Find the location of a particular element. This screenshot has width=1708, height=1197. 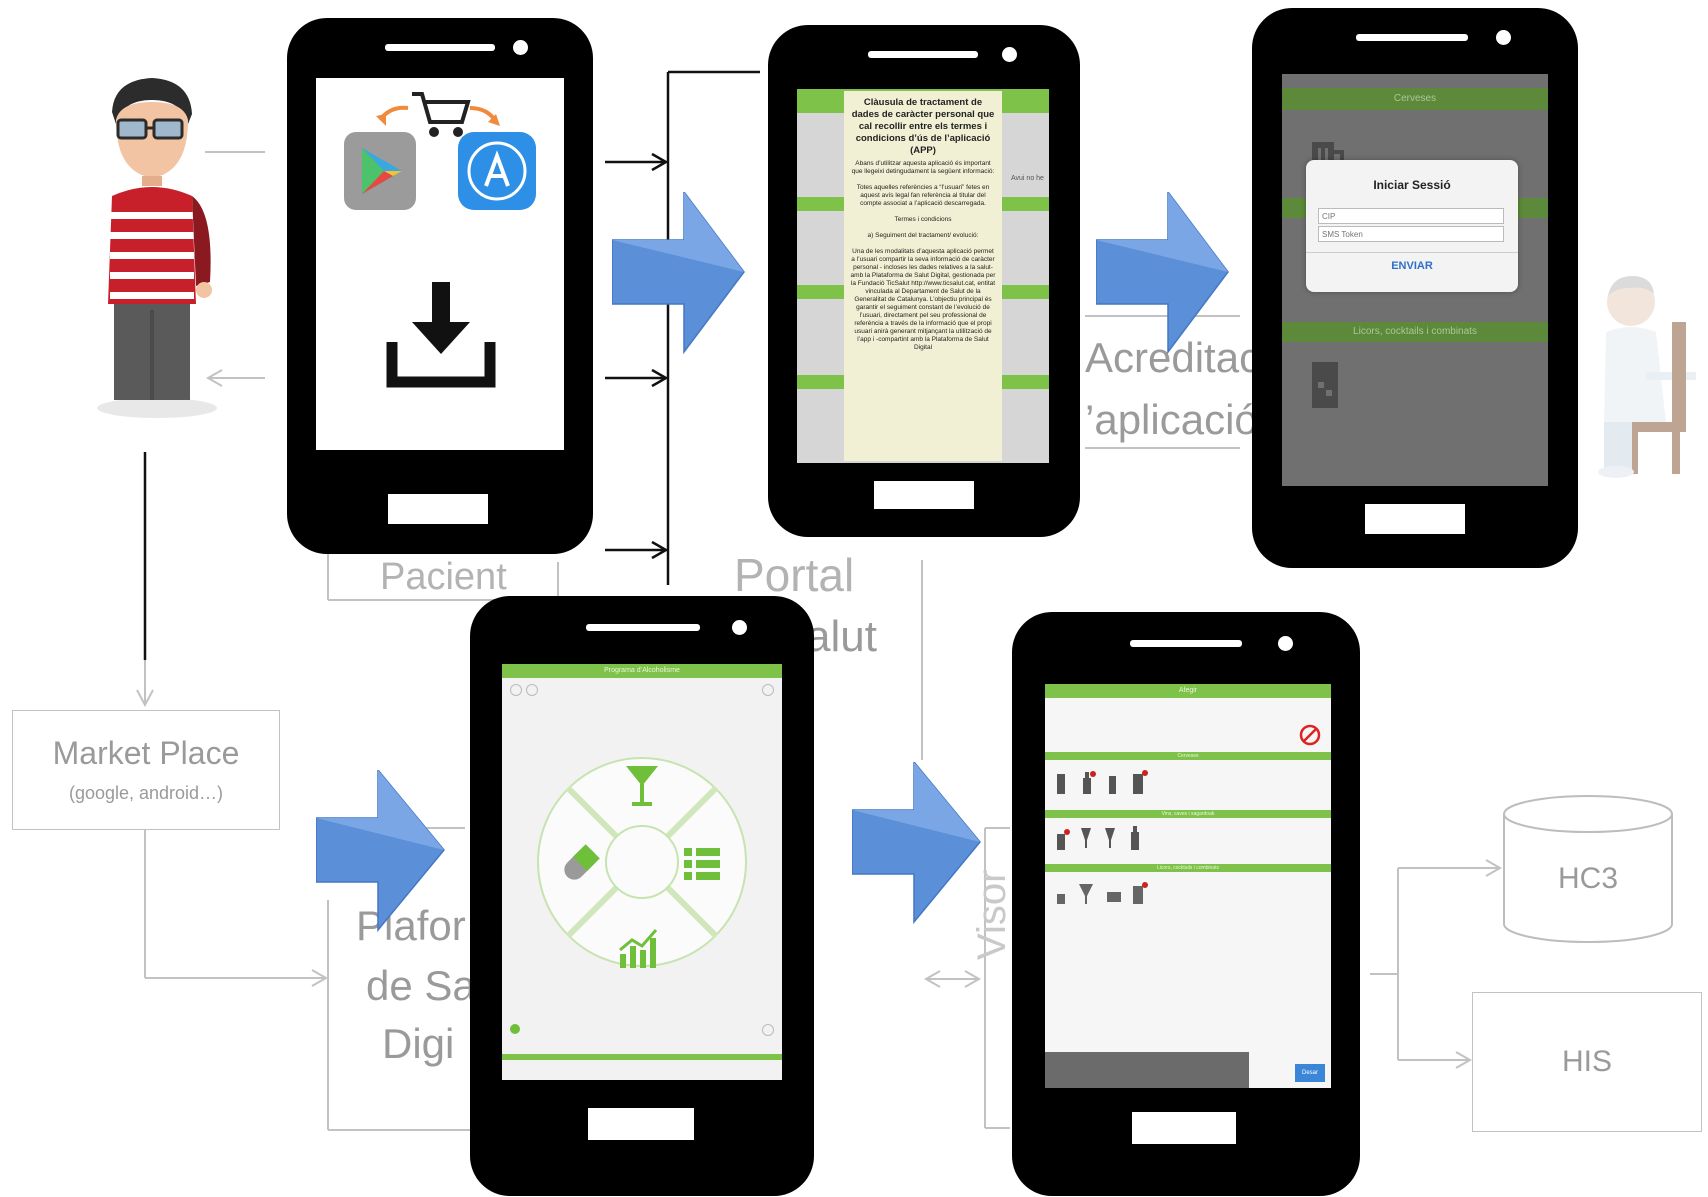

desar-button: Desar is located at coordinates (1310, 1073).